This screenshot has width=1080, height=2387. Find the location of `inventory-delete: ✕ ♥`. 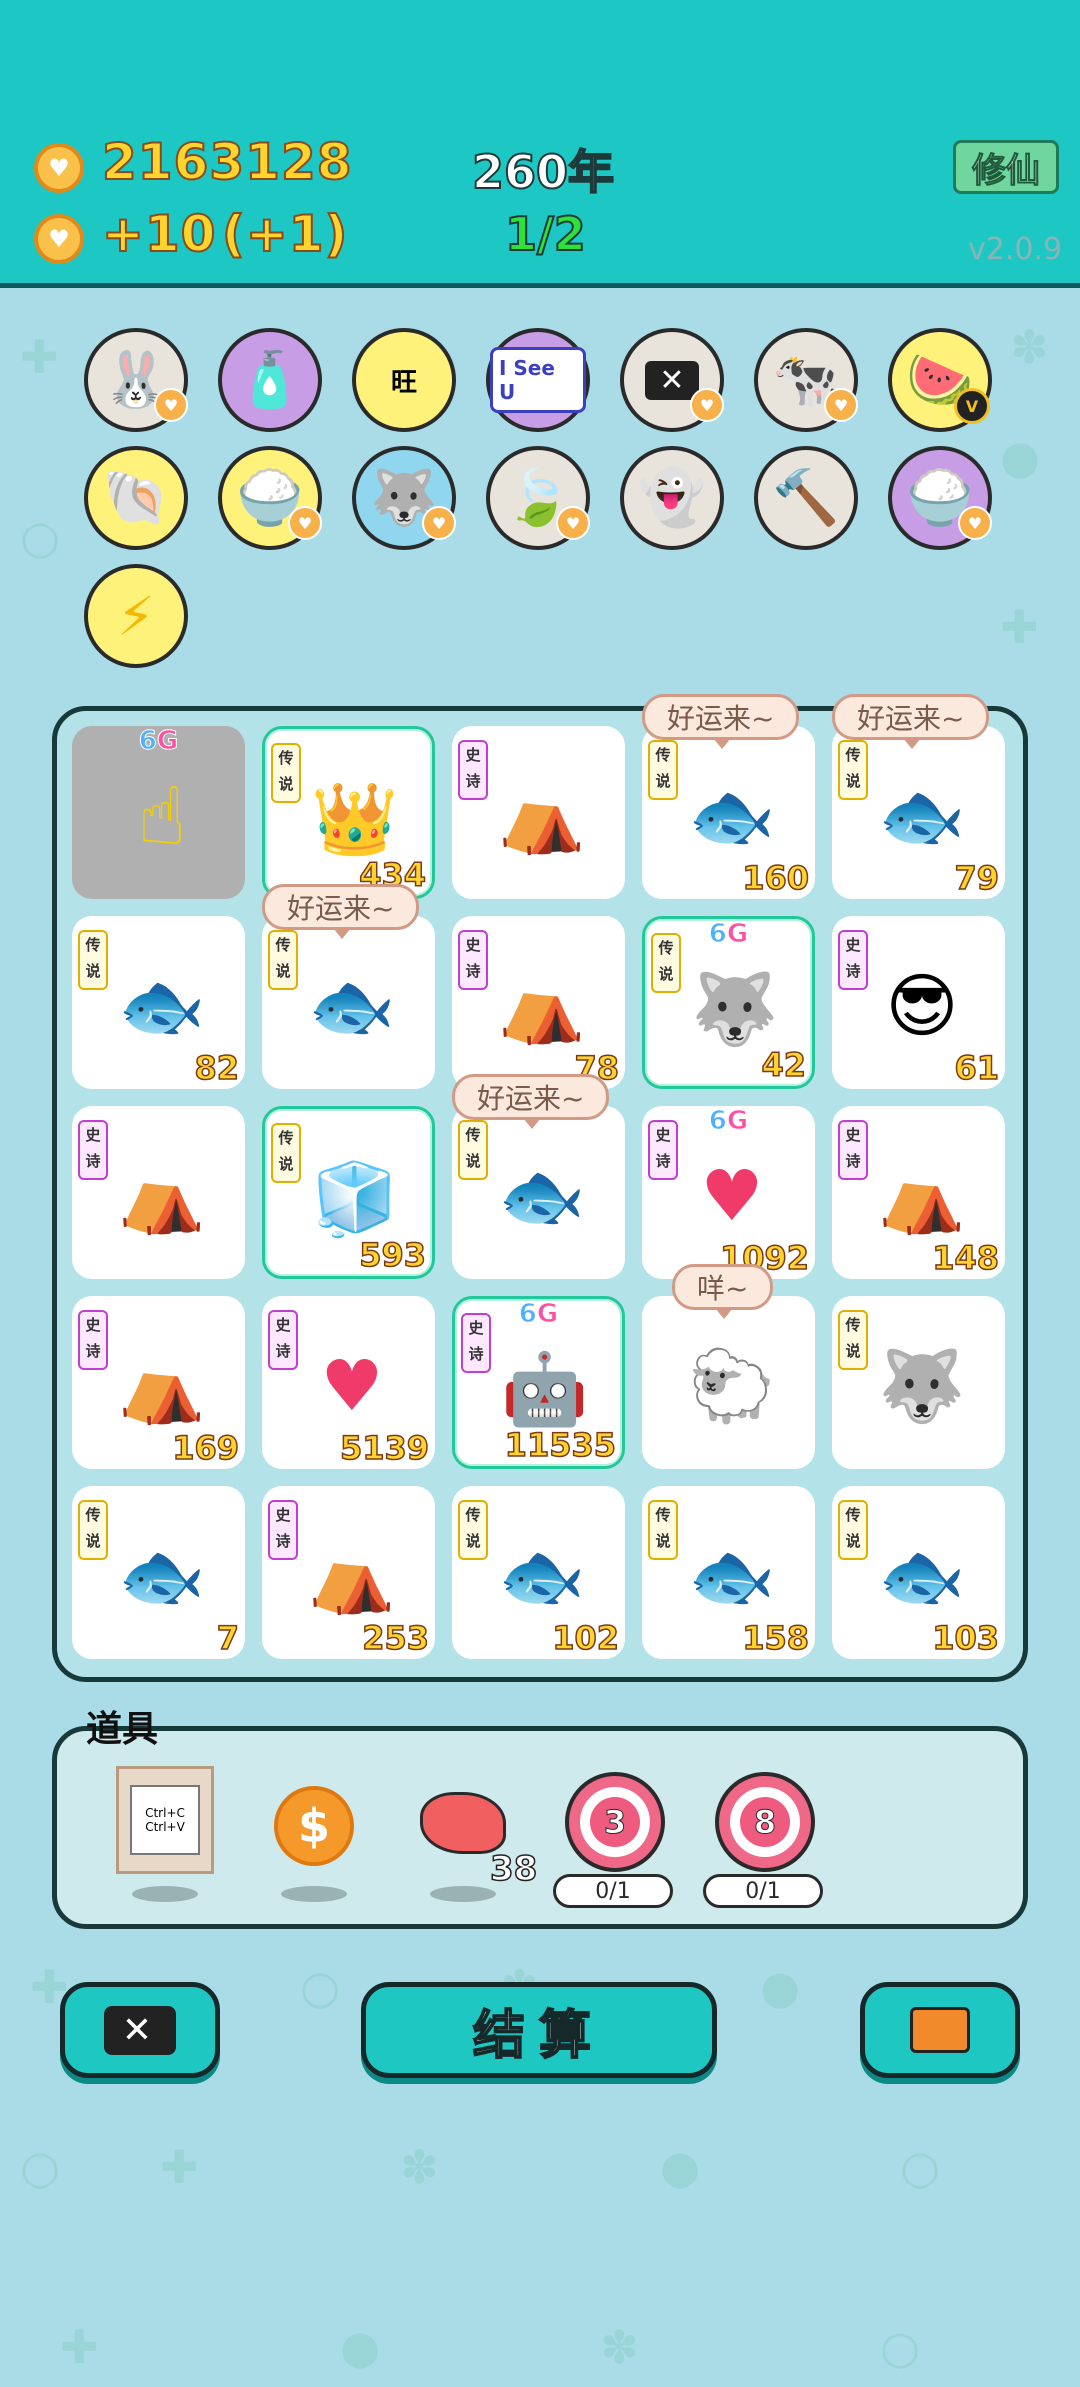

inventory-delete: ✕ ♥ is located at coordinates (672, 380).